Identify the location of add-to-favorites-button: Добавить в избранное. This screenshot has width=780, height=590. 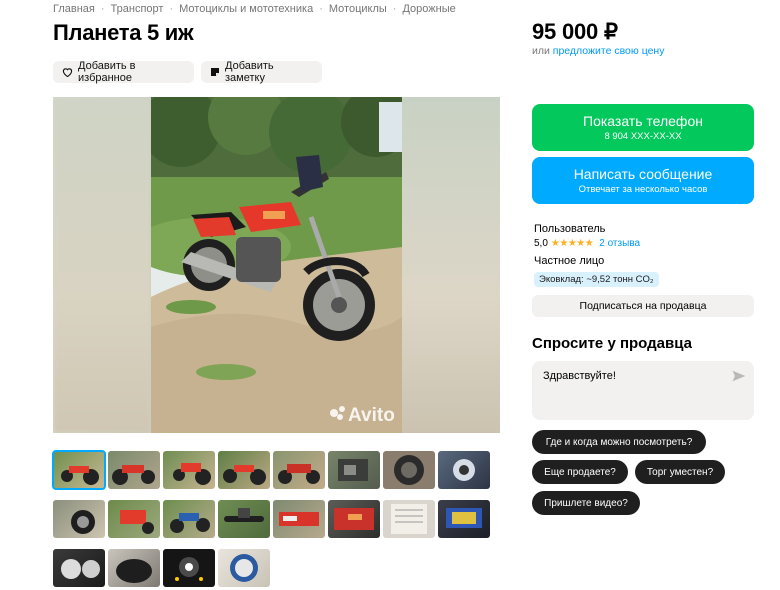
(123, 72).